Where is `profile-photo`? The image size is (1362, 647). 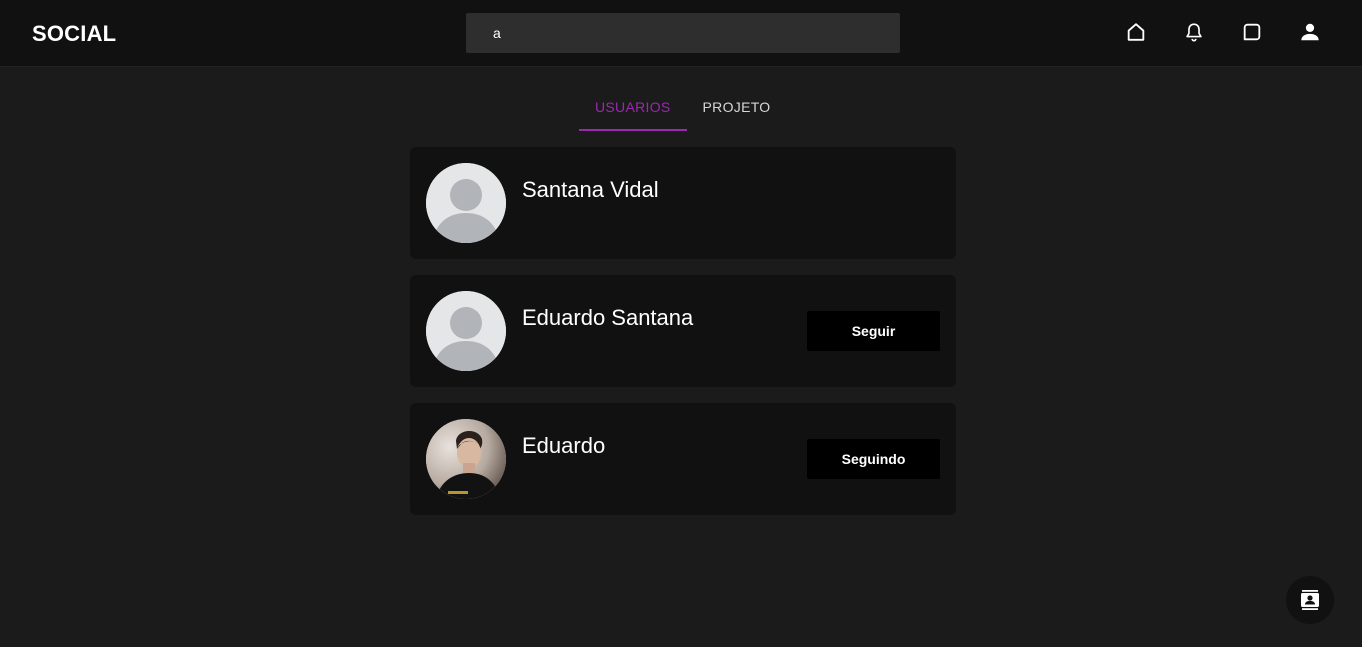 profile-photo is located at coordinates (466, 459).